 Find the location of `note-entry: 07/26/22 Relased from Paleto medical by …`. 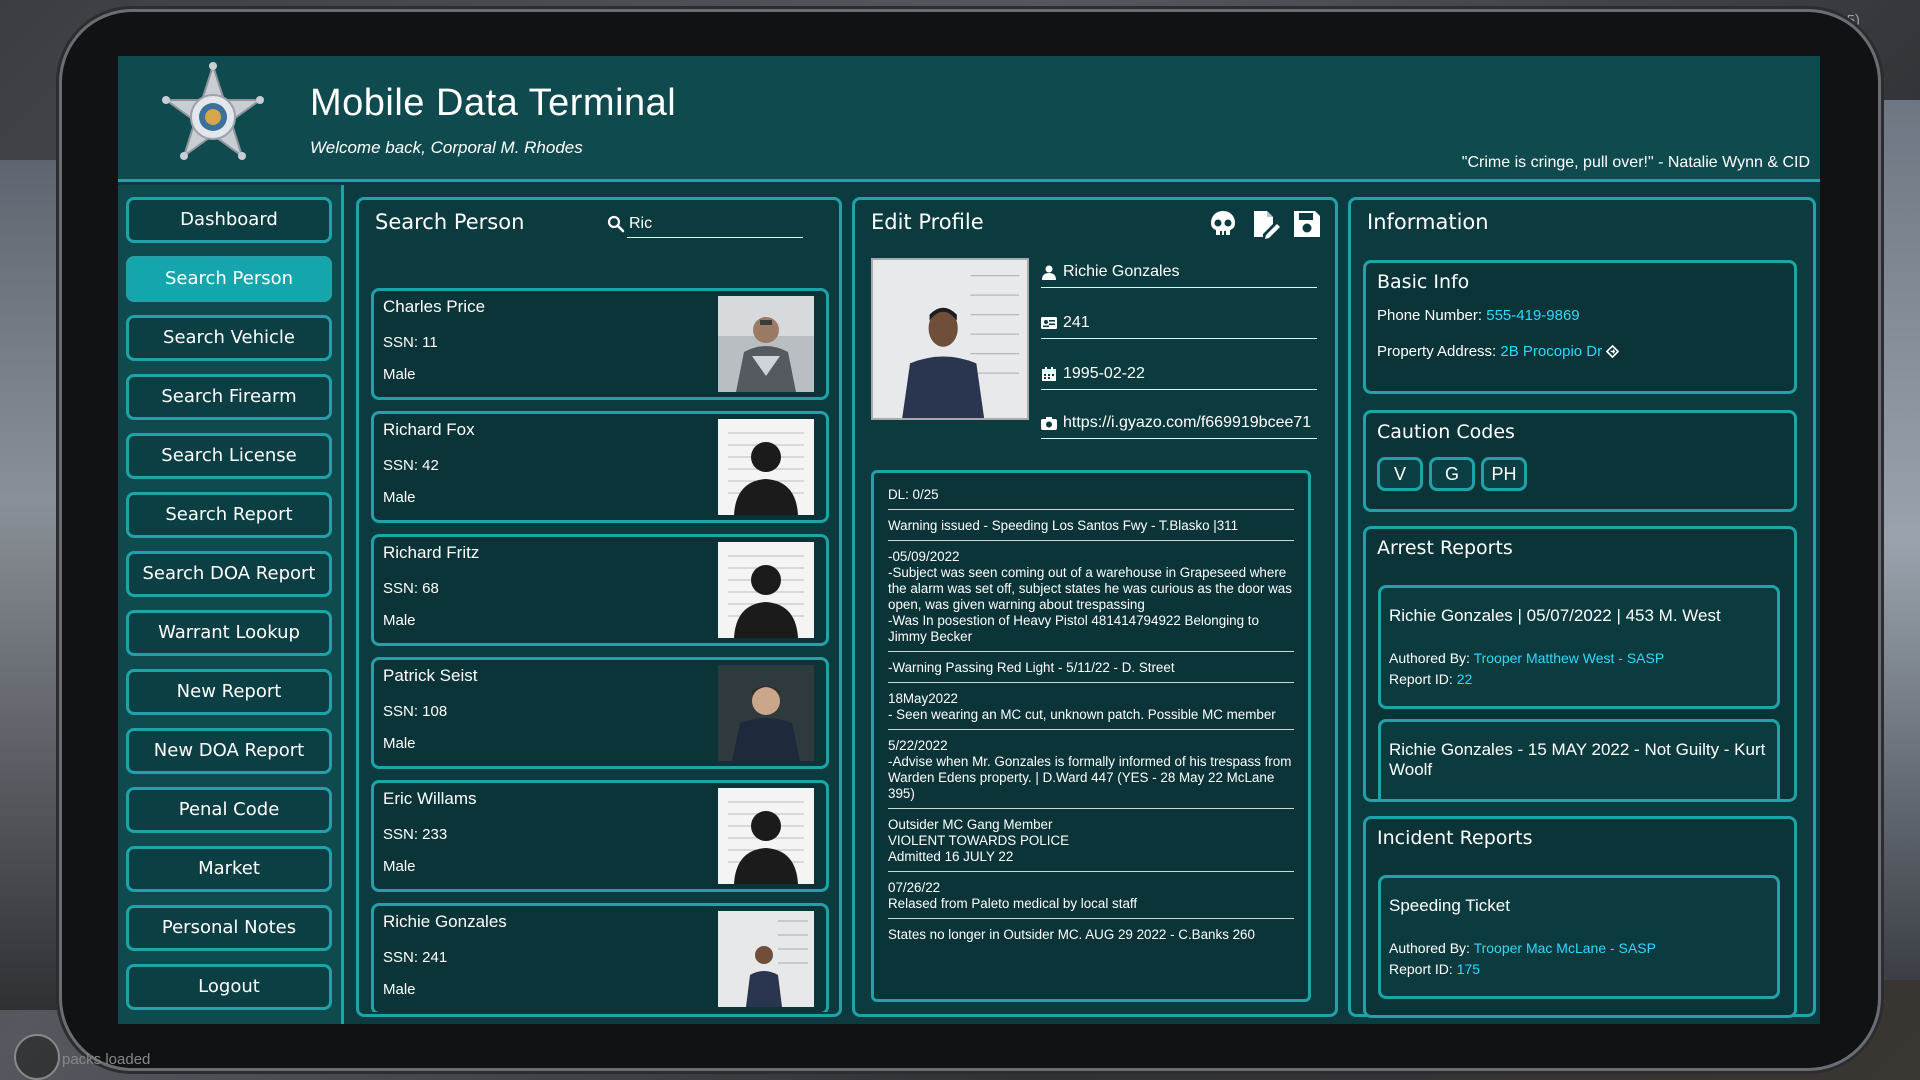

note-entry: 07/26/22 Relased from Paleto medical by … is located at coordinates (1091, 899).